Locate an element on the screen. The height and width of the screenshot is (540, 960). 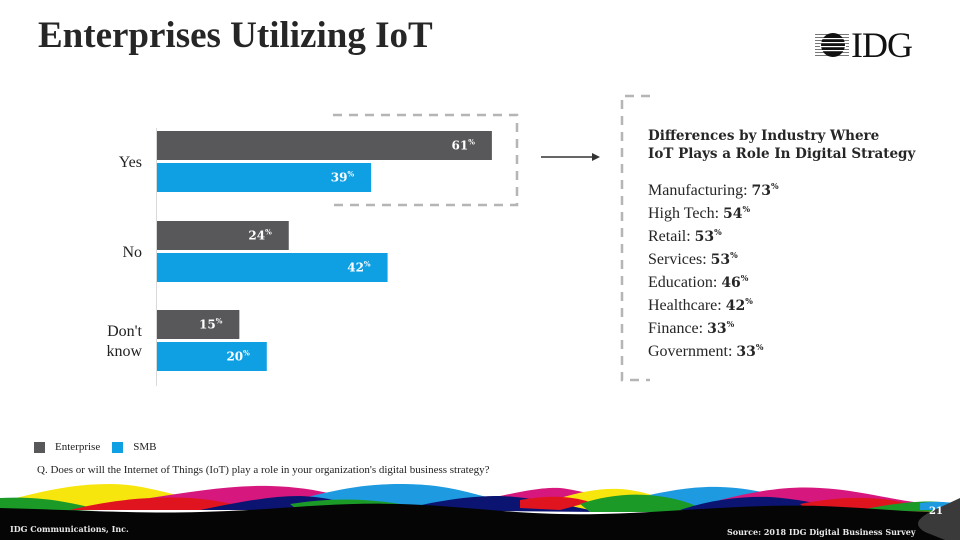
legend-item-smb: SMB is located at coordinates (134, 447).